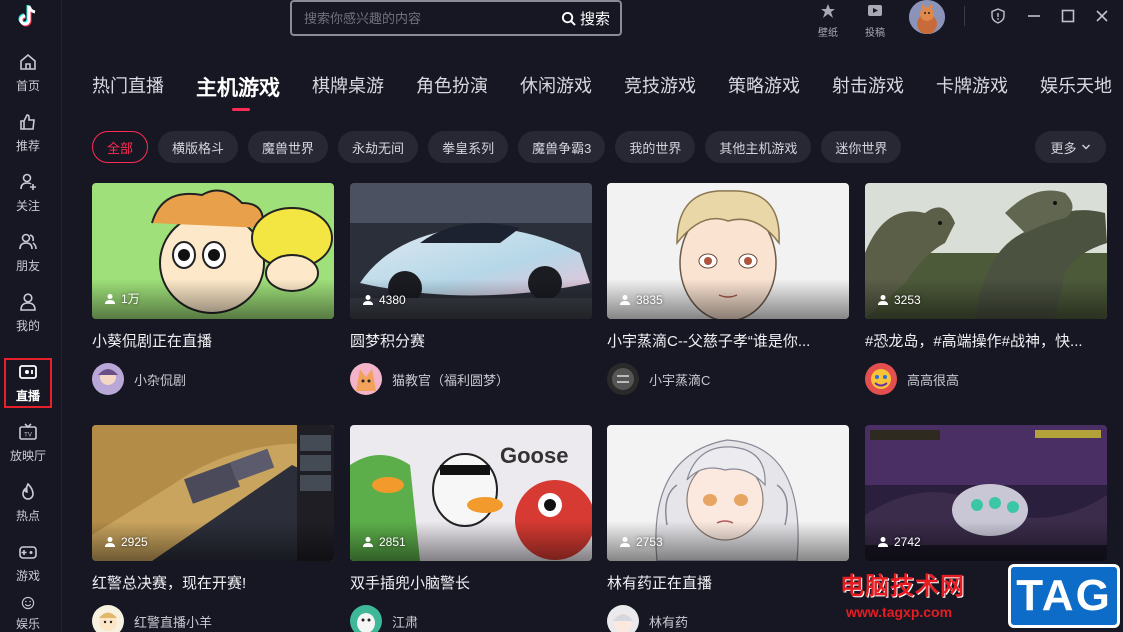 This screenshot has width=1123, height=632. What do you see at coordinates (728, 379) in the screenshot?
I see `card-author: 小宇蒸滴C` at bounding box center [728, 379].